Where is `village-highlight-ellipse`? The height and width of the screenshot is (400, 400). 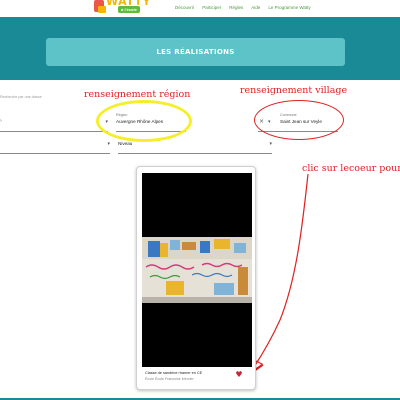
village-highlight-ellipse is located at coordinates (299, 120).